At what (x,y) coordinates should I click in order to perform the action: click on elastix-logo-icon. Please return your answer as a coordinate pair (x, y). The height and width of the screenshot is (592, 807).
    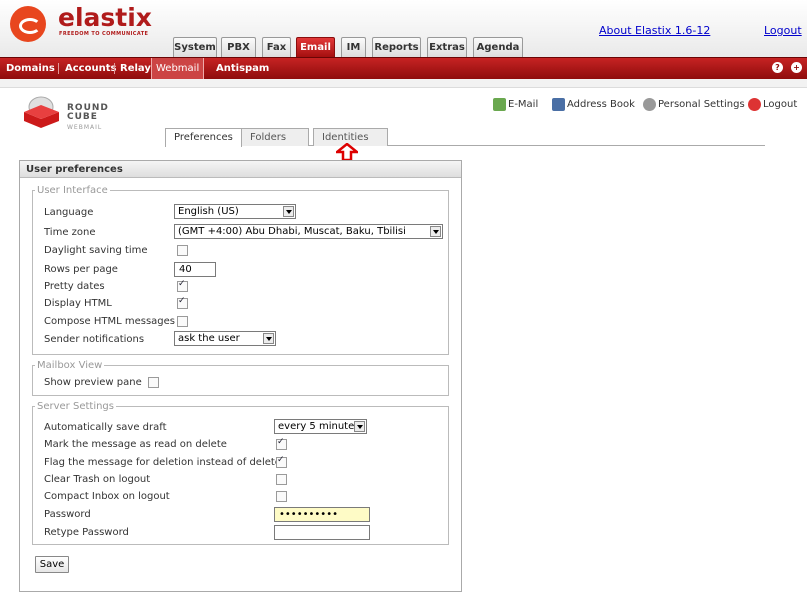
    Looking at the image, I should click on (28, 24).